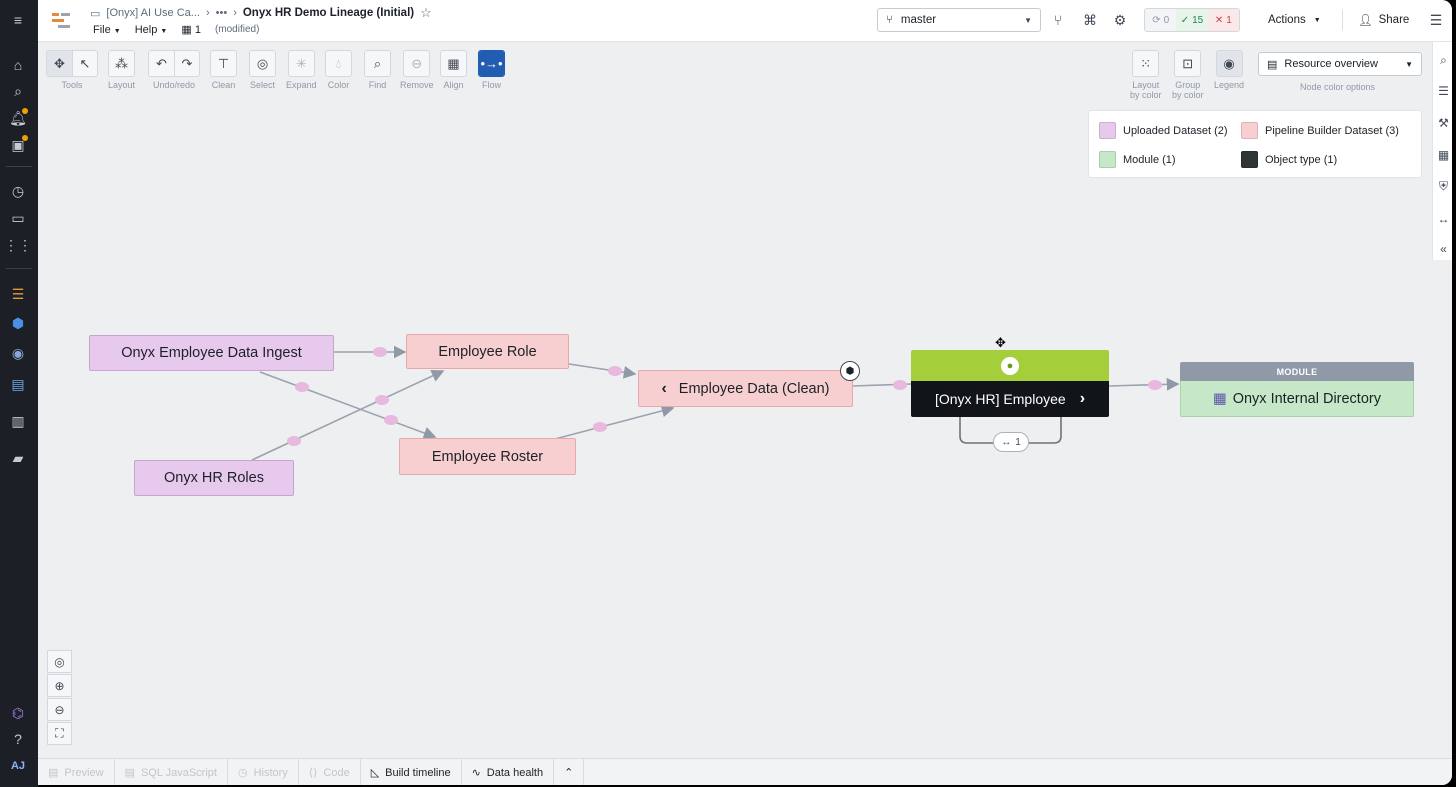  Describe the element at coordinates (1120, 20) in the screenshot. I see `gear-icon: ⚙` at that location.